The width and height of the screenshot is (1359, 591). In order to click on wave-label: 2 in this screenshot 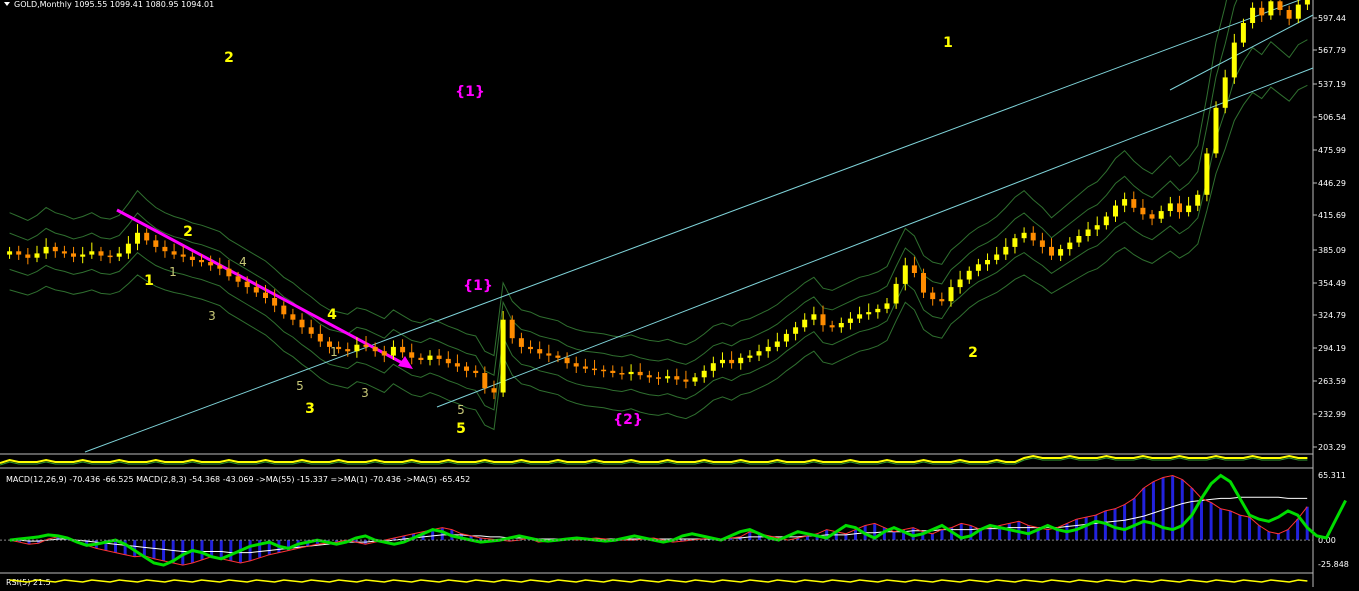, I will do `click(229, 58)`.